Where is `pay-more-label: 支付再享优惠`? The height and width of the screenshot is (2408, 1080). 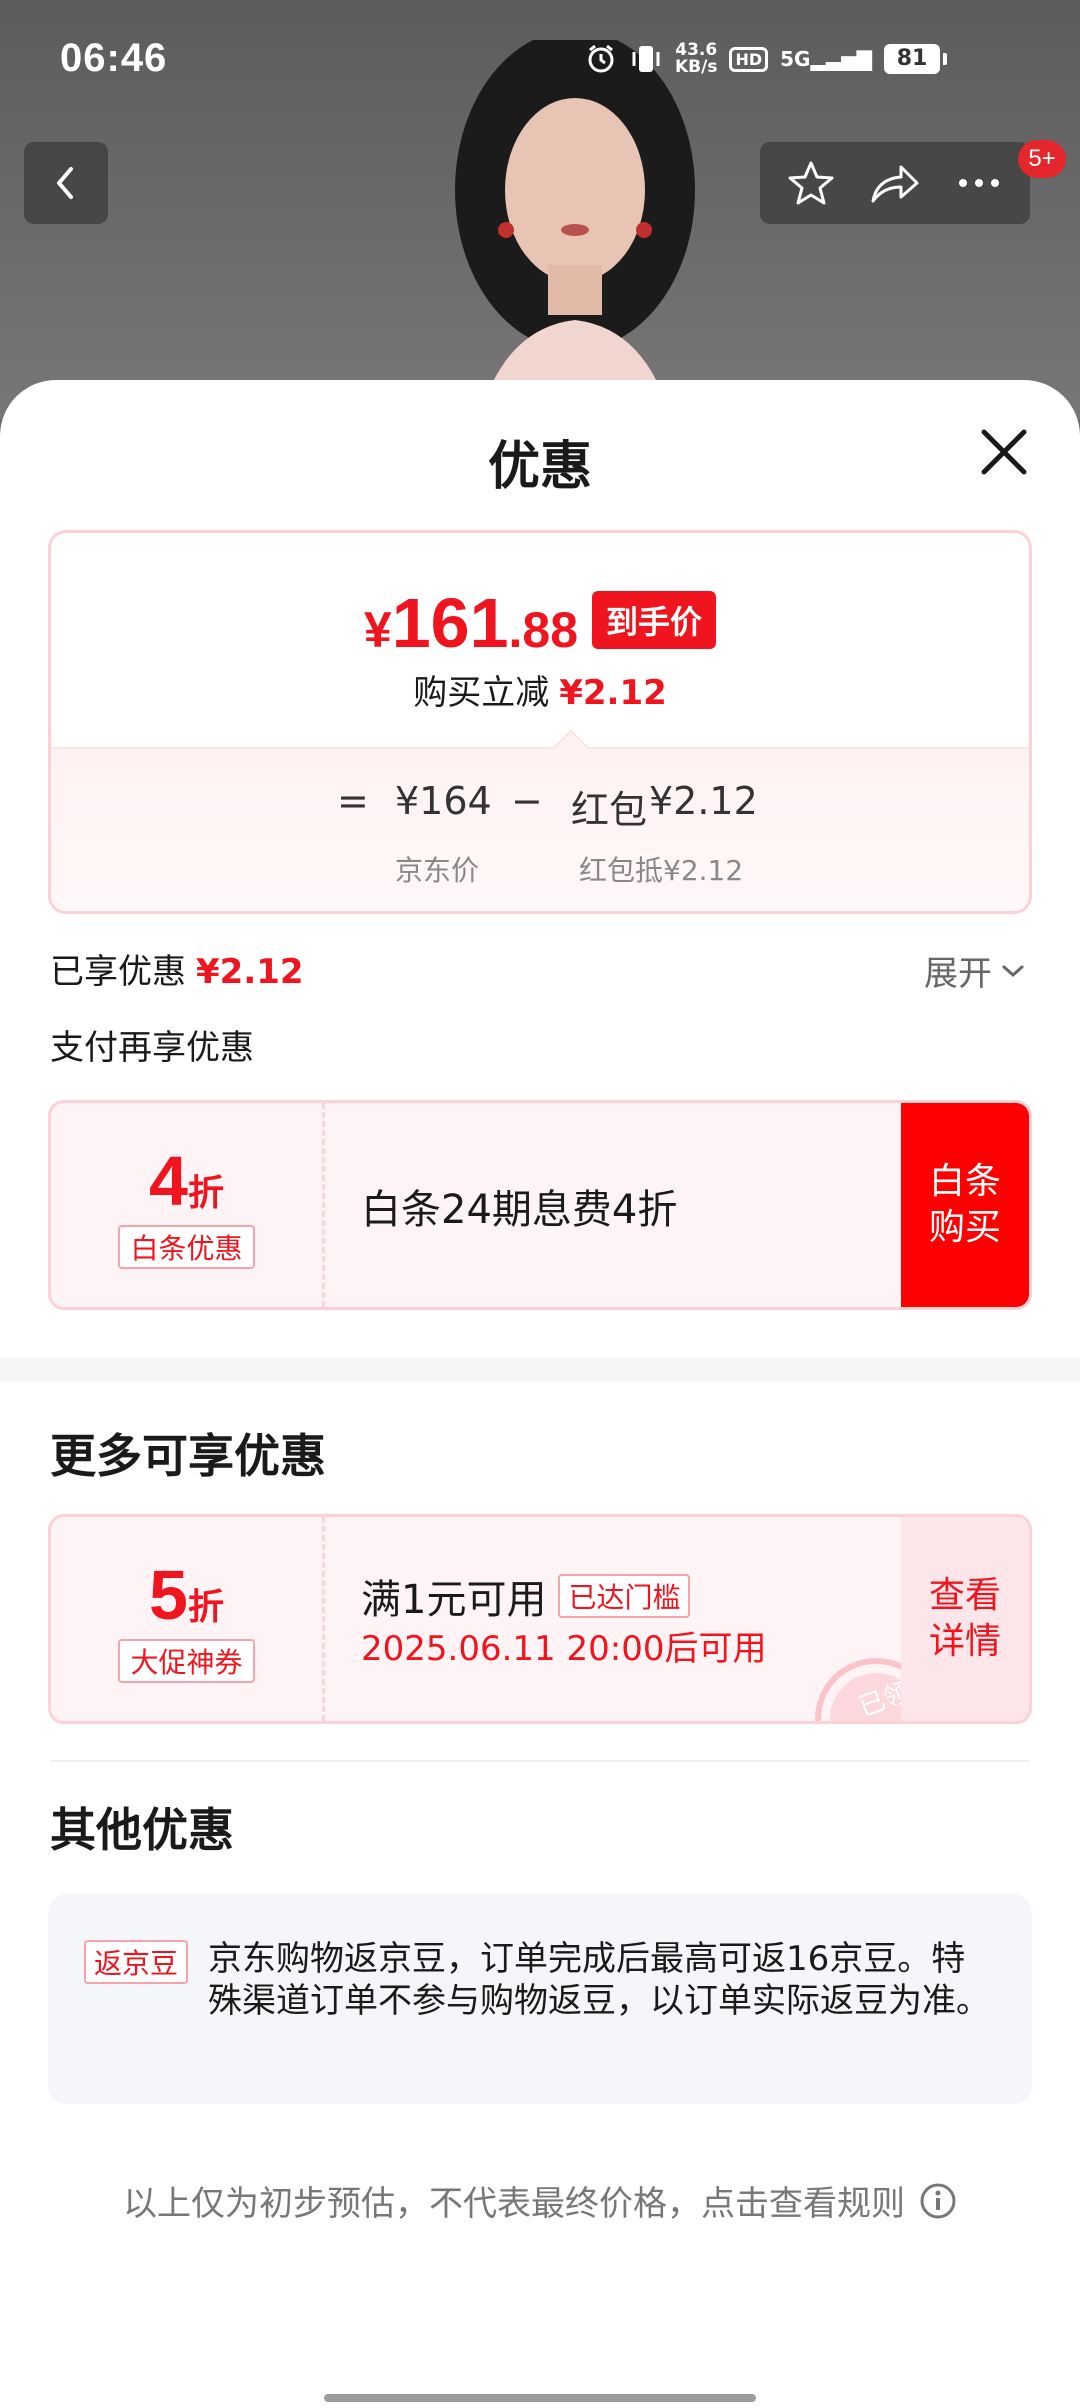
pay-more-label: 支付再享优惠 is located at coordinates (152, 1048).